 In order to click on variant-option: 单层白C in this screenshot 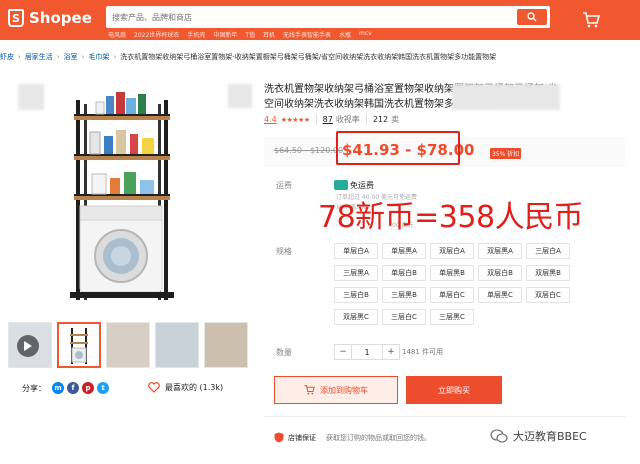, I will do `click(452, 295)`.